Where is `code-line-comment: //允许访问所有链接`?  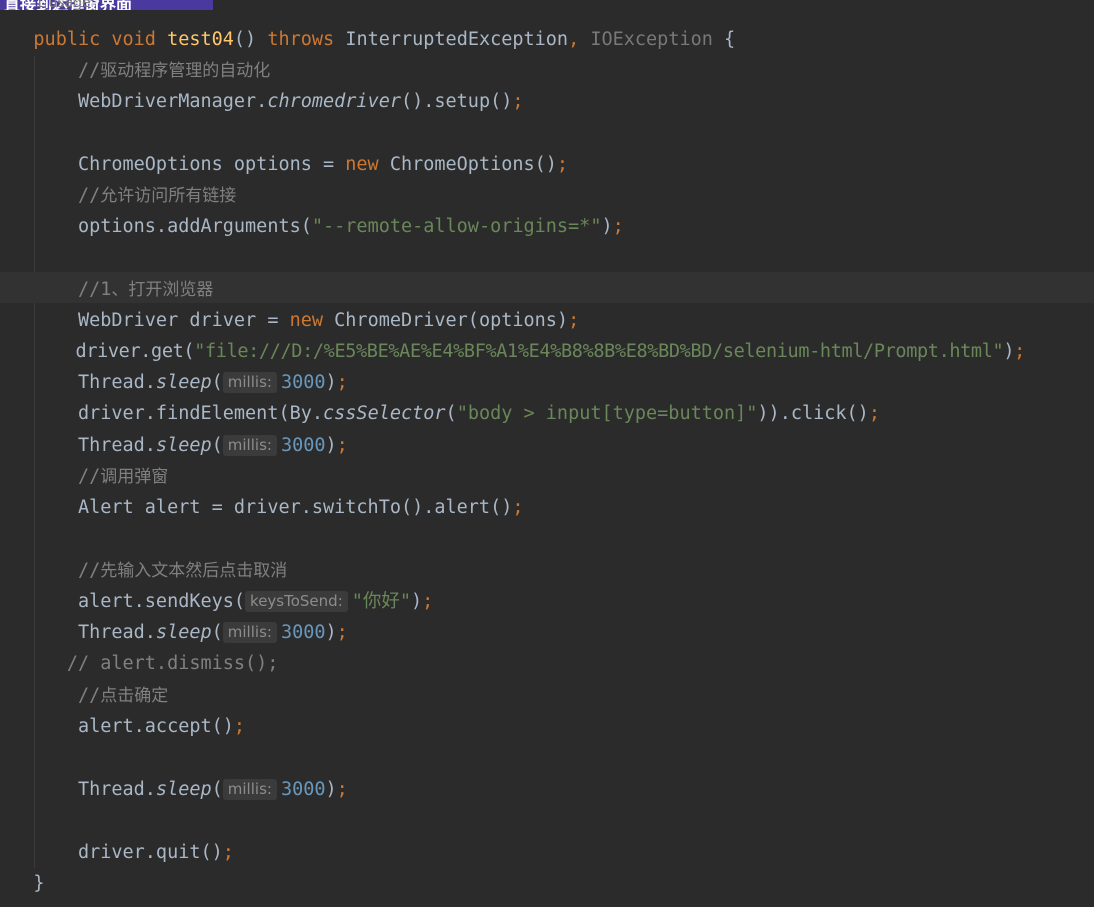
code-line-comment: //允许访问所有链接 is located at coordinates (547, 195).